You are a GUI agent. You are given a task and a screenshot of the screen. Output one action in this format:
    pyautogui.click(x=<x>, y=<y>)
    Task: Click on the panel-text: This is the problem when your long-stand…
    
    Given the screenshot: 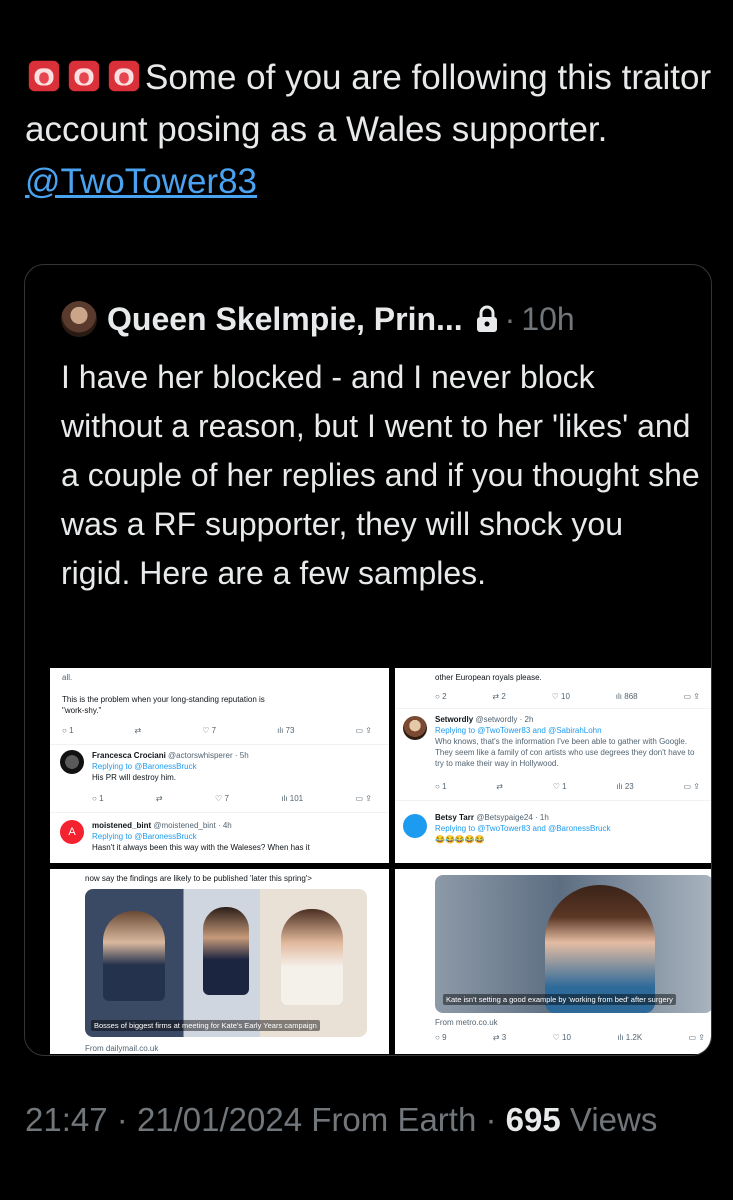 What is the action you would take?
    pyautogui.click(x=163, y=699)
    